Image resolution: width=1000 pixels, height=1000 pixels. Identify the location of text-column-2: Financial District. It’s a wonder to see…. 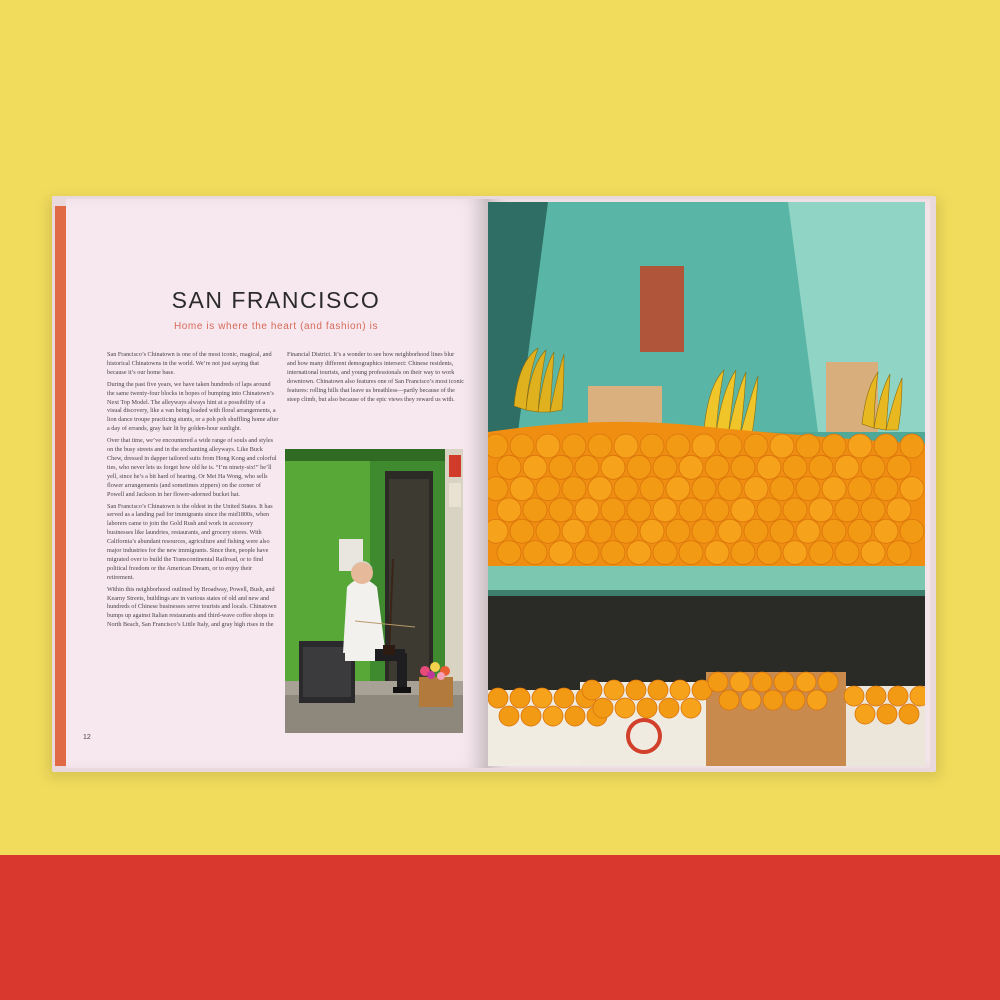
(375, 379).